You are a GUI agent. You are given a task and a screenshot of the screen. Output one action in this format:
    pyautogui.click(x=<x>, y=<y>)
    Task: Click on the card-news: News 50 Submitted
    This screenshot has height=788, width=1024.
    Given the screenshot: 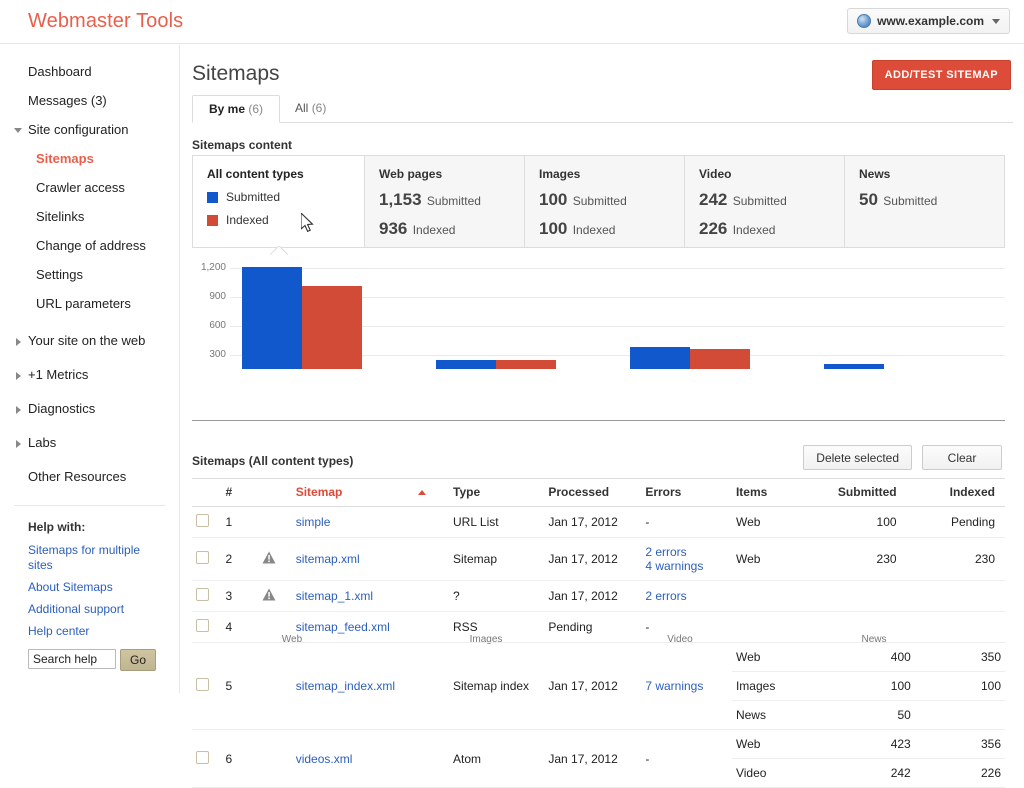 What is the action you would take?
    pyautogui.click(x=924, y=201)
    